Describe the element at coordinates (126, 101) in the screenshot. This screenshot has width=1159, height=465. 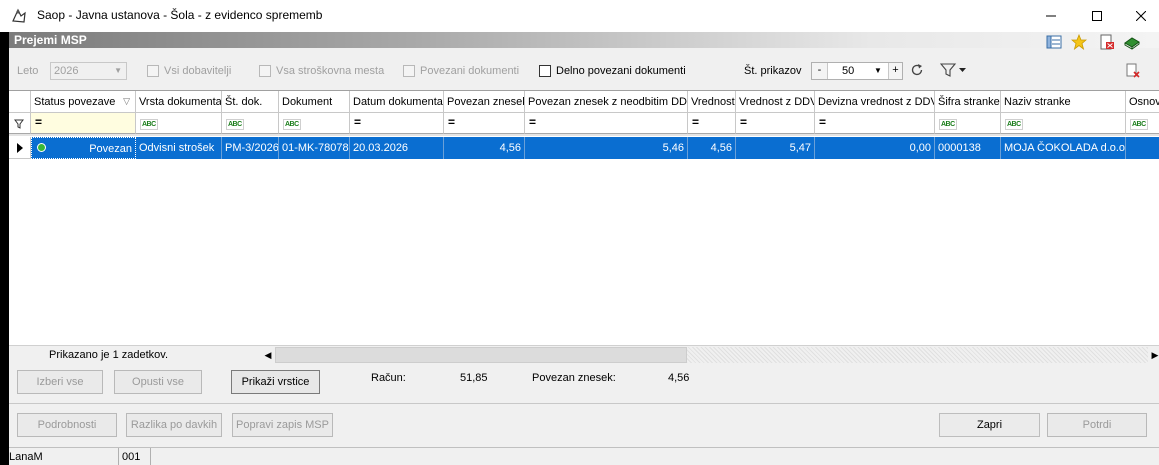
I see `filter-icon: ▽` at that location.